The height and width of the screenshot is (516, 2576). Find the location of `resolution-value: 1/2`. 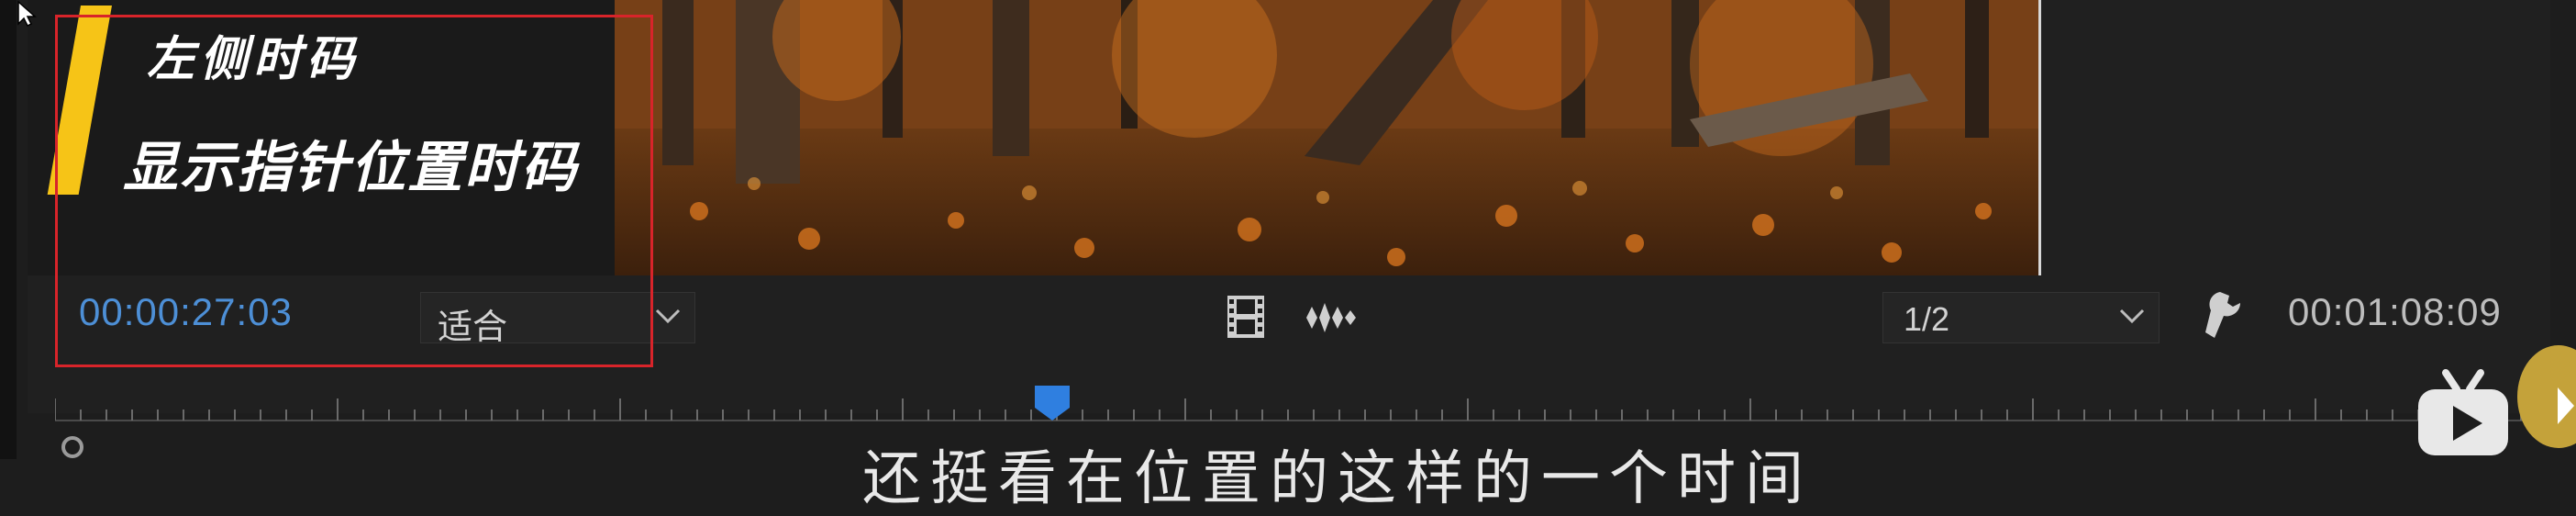

resolution-value: 1/2 is located at coordinates (1927, 319).